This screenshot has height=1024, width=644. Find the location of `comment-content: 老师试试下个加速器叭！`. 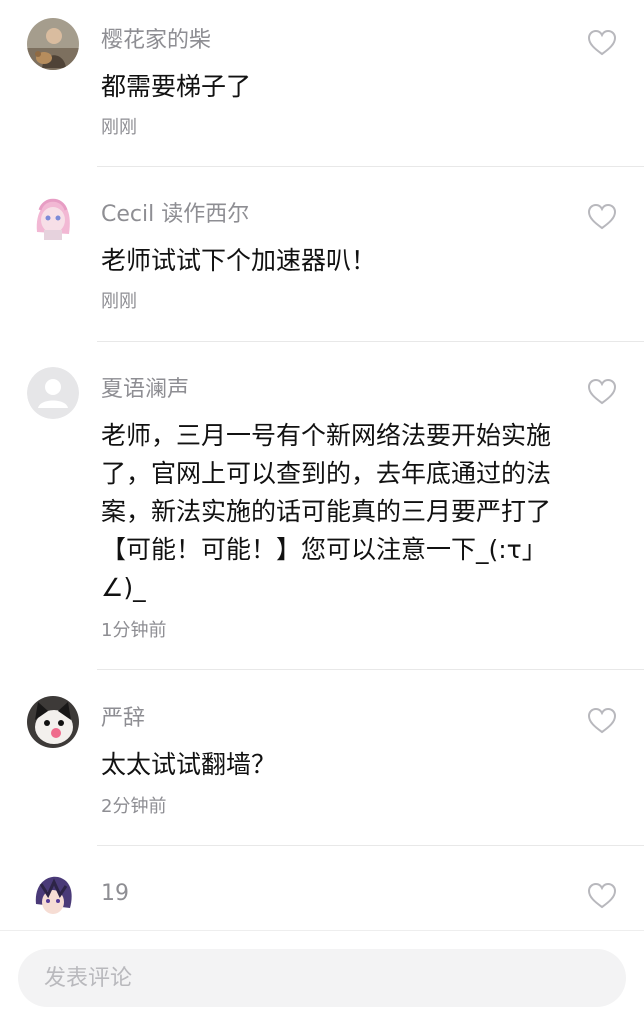

comment-content: 老师试试下个加速器叭！ is located at coordinates (239, 260).